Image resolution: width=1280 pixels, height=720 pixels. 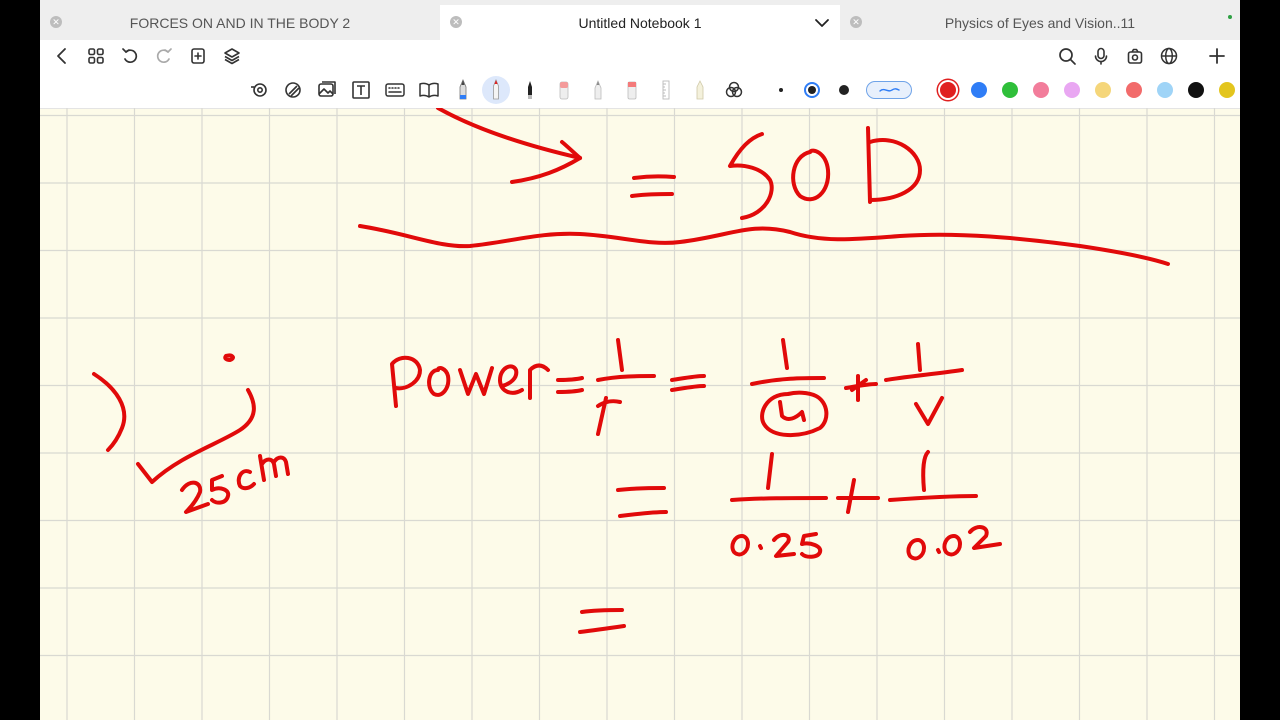 I want to click on ink-next-step, so click(x=602, y=621).